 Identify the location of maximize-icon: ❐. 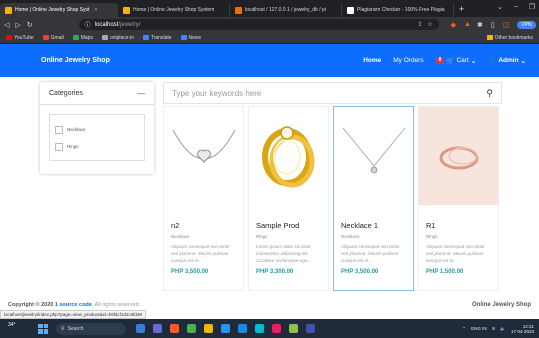
(532, 7).